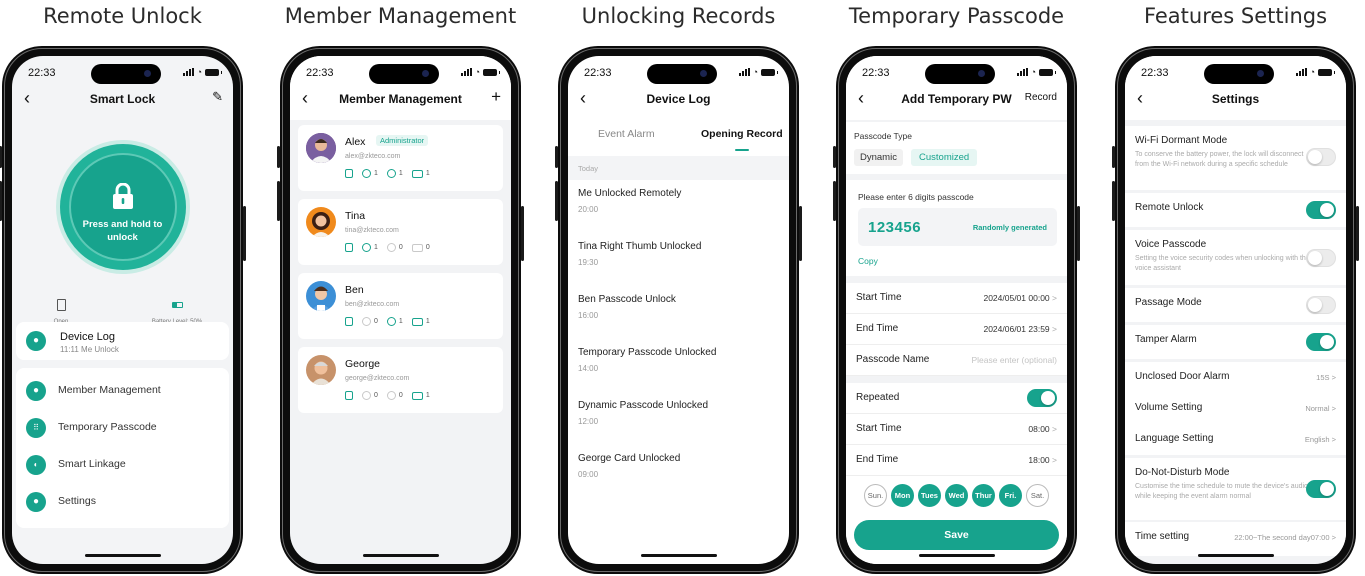 The width and height of the screenshot is (1365, 576). I want to click on system-icons: ◔, so click(1036, 72).